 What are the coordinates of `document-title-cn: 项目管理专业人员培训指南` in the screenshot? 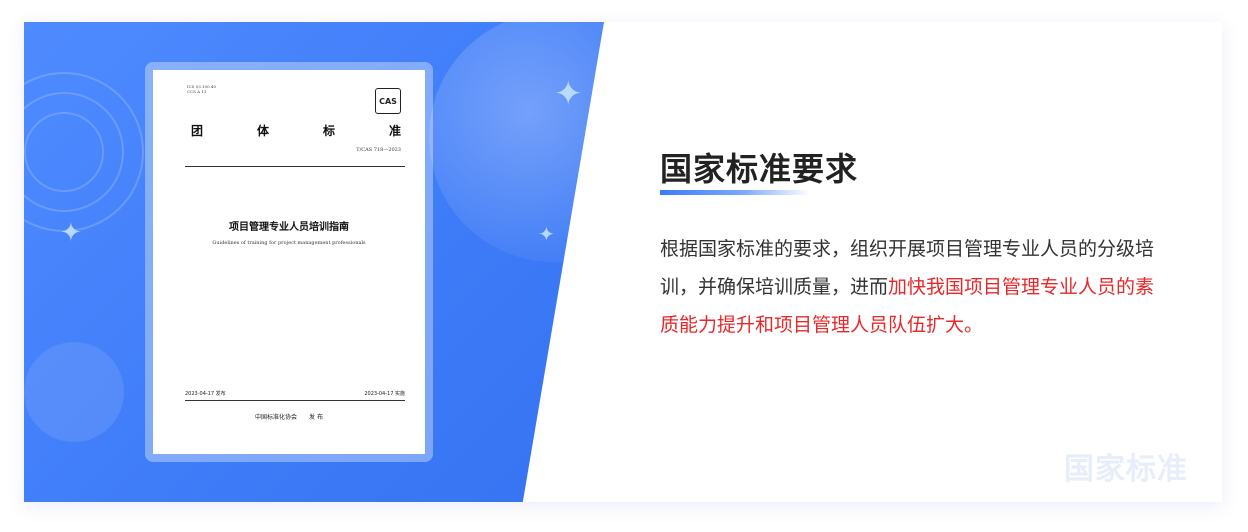 It's located at (289, 227).